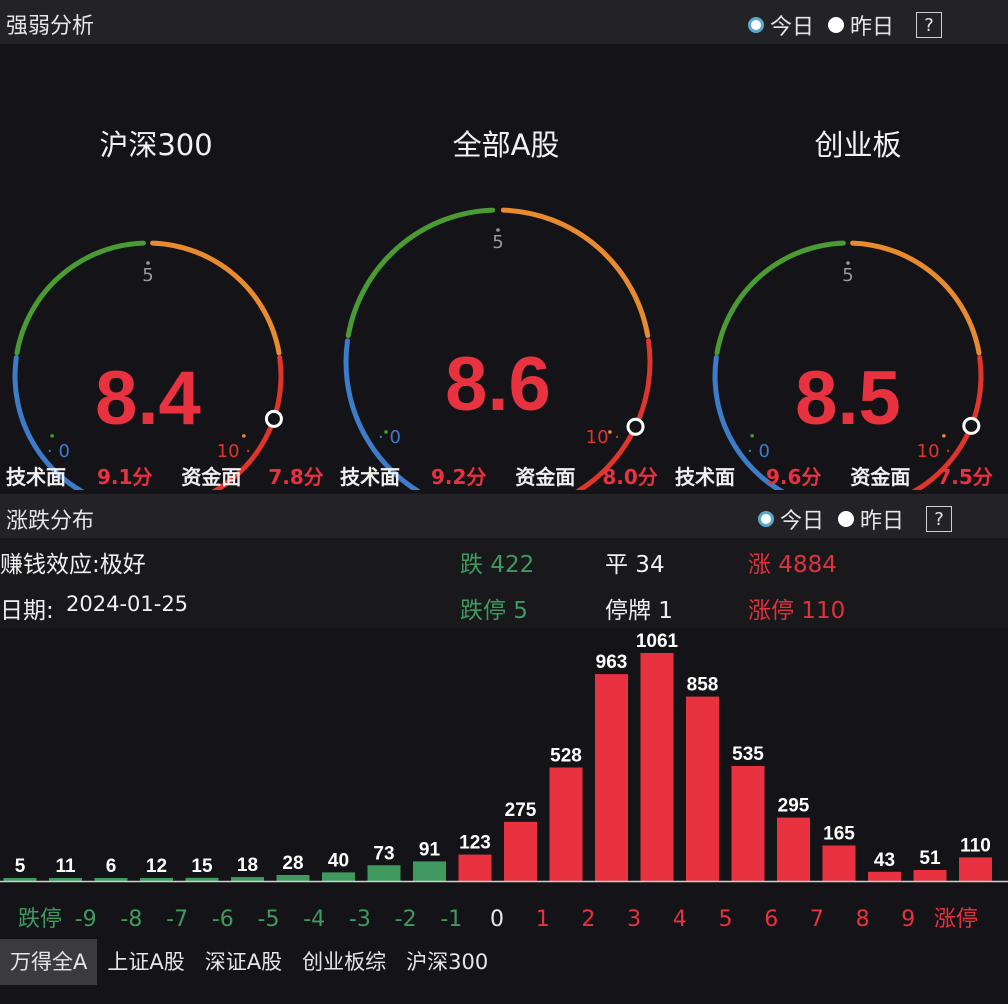 This screenshot has width=1008, height=1004. I want to click on x-axis-label: 0, so click(497, 919).